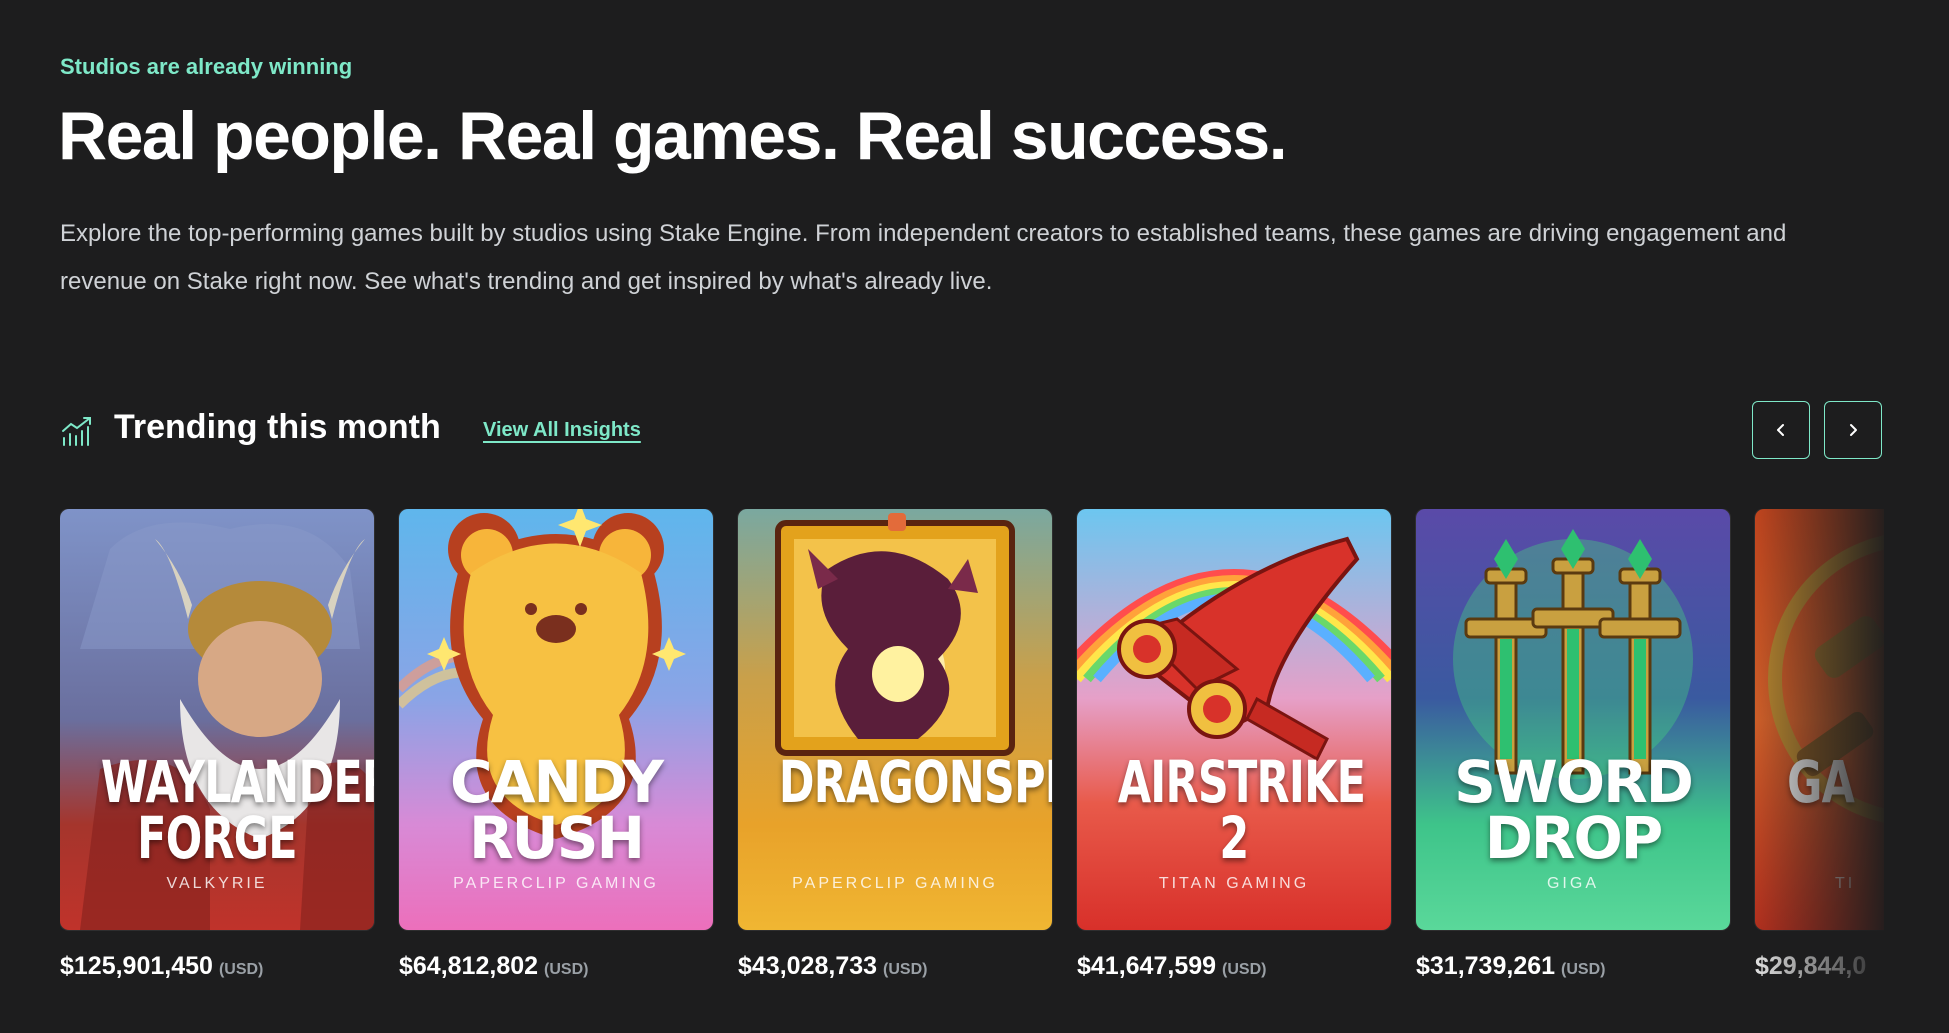 The image size is (1949, 1033). What do you see at coordinates (1572, 883) in the screenshot?
I see `studio-name: GIGA` at bounding box center [1572, 883].